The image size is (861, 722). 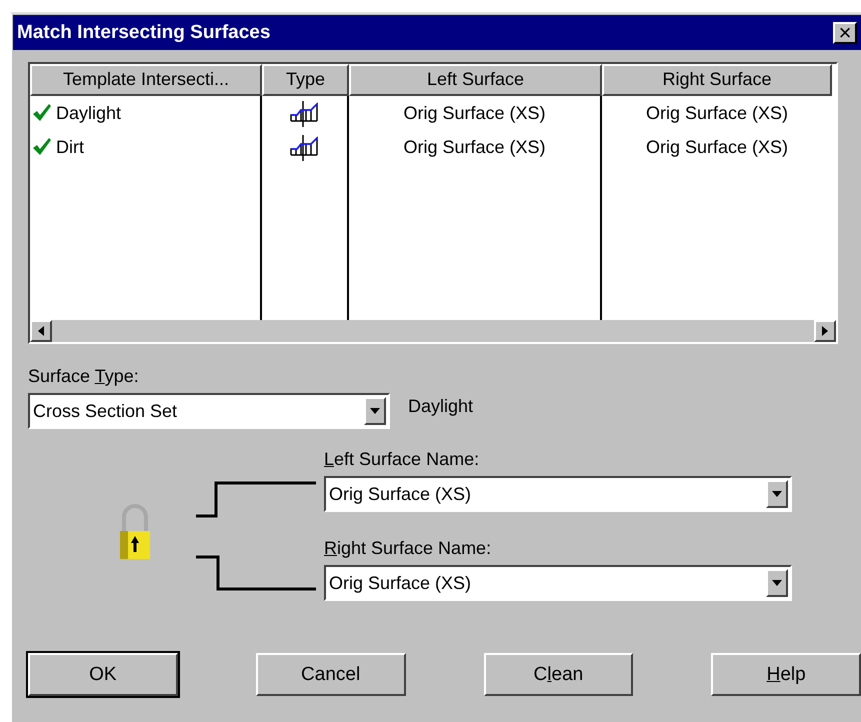 What do you see at coordinates (441, 406) in the screenshot?
I see `template-label: Daylight` at bounding box center [441, 406].